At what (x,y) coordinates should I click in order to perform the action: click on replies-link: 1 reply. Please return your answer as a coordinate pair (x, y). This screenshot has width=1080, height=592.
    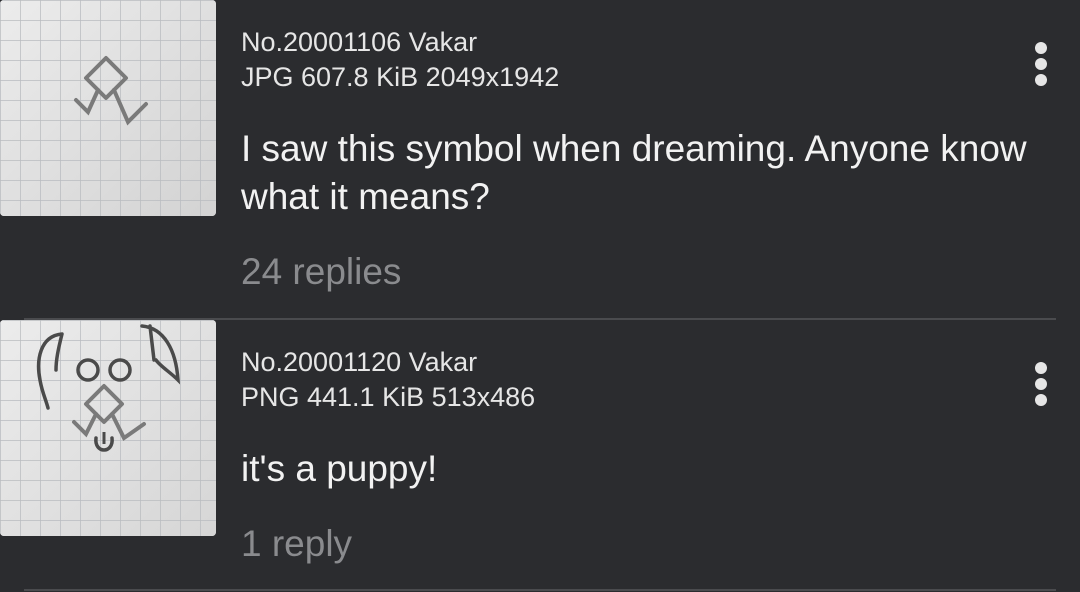
    Looking at the image, I should click on (296, 544).